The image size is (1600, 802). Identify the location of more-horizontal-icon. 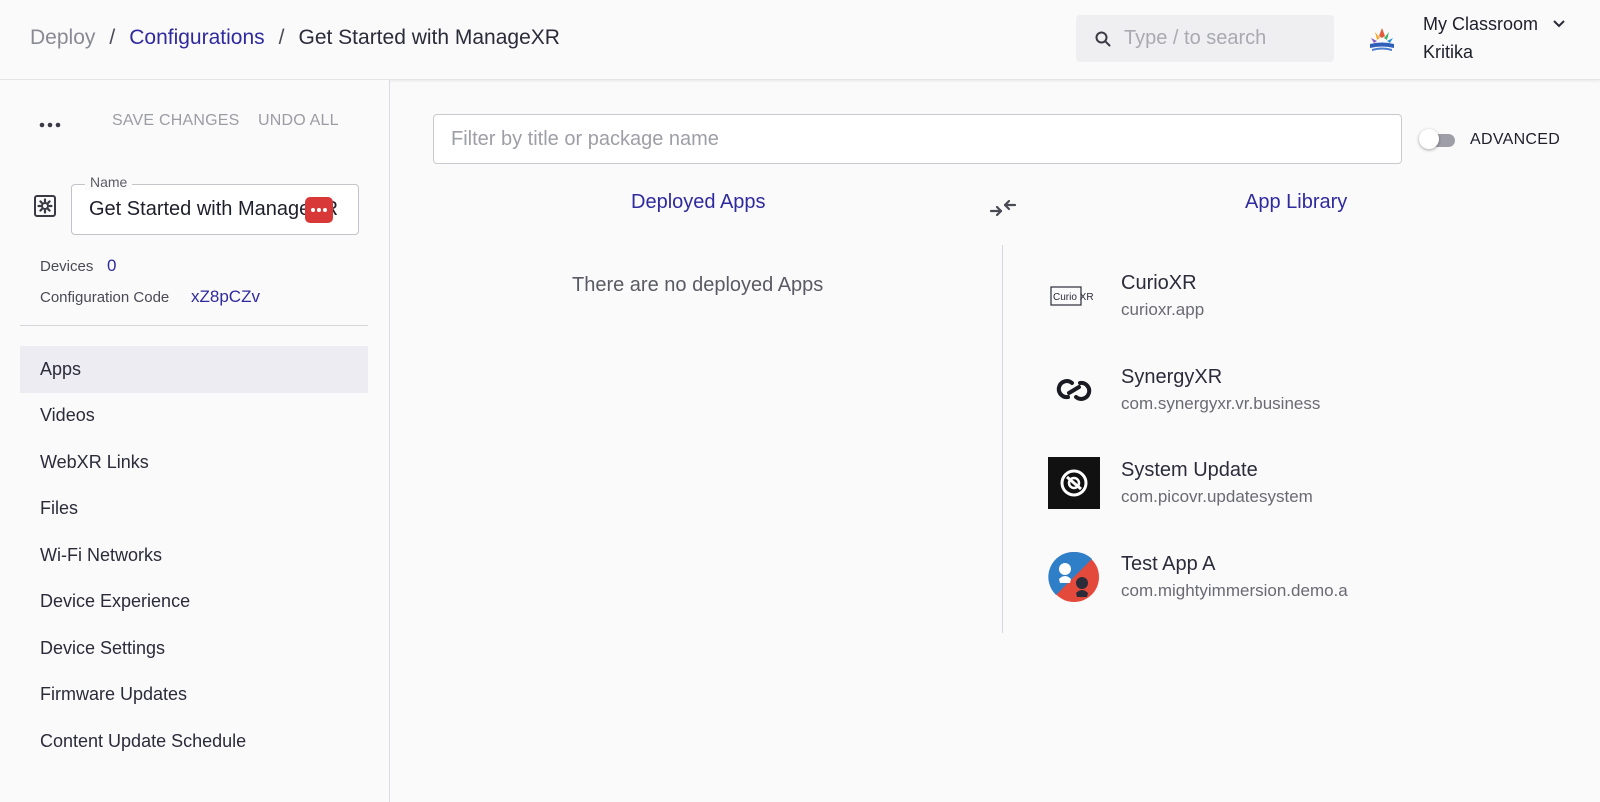
(50, 125).